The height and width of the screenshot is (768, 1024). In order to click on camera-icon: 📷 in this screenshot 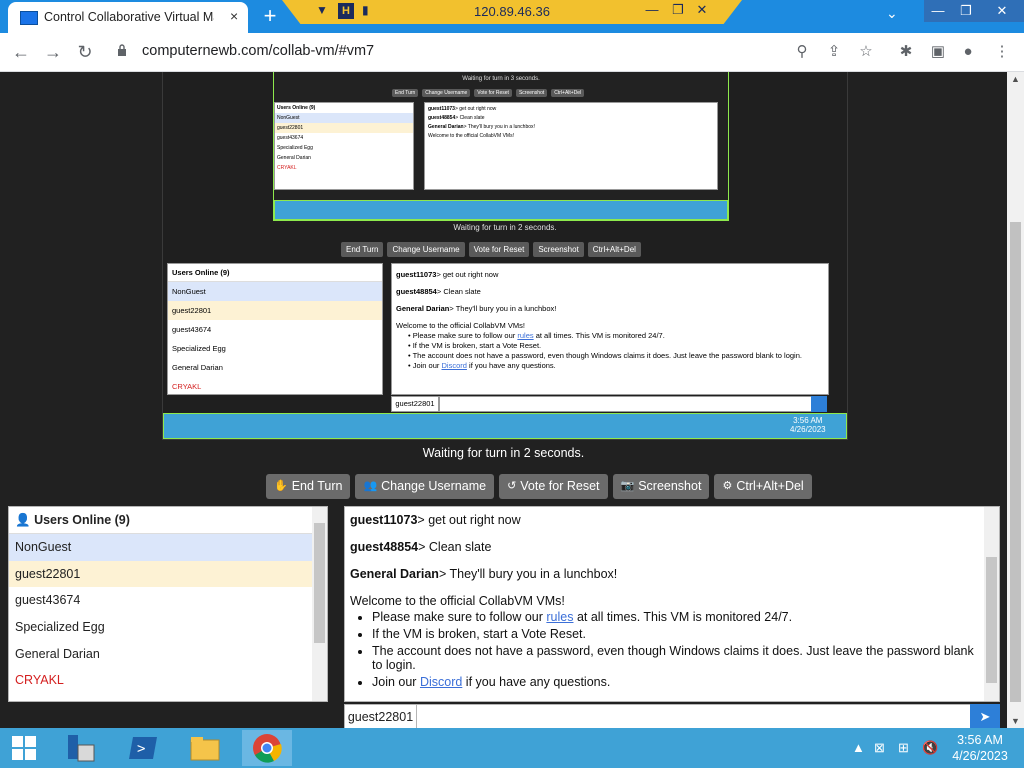, I will do `click(627, 486)`.